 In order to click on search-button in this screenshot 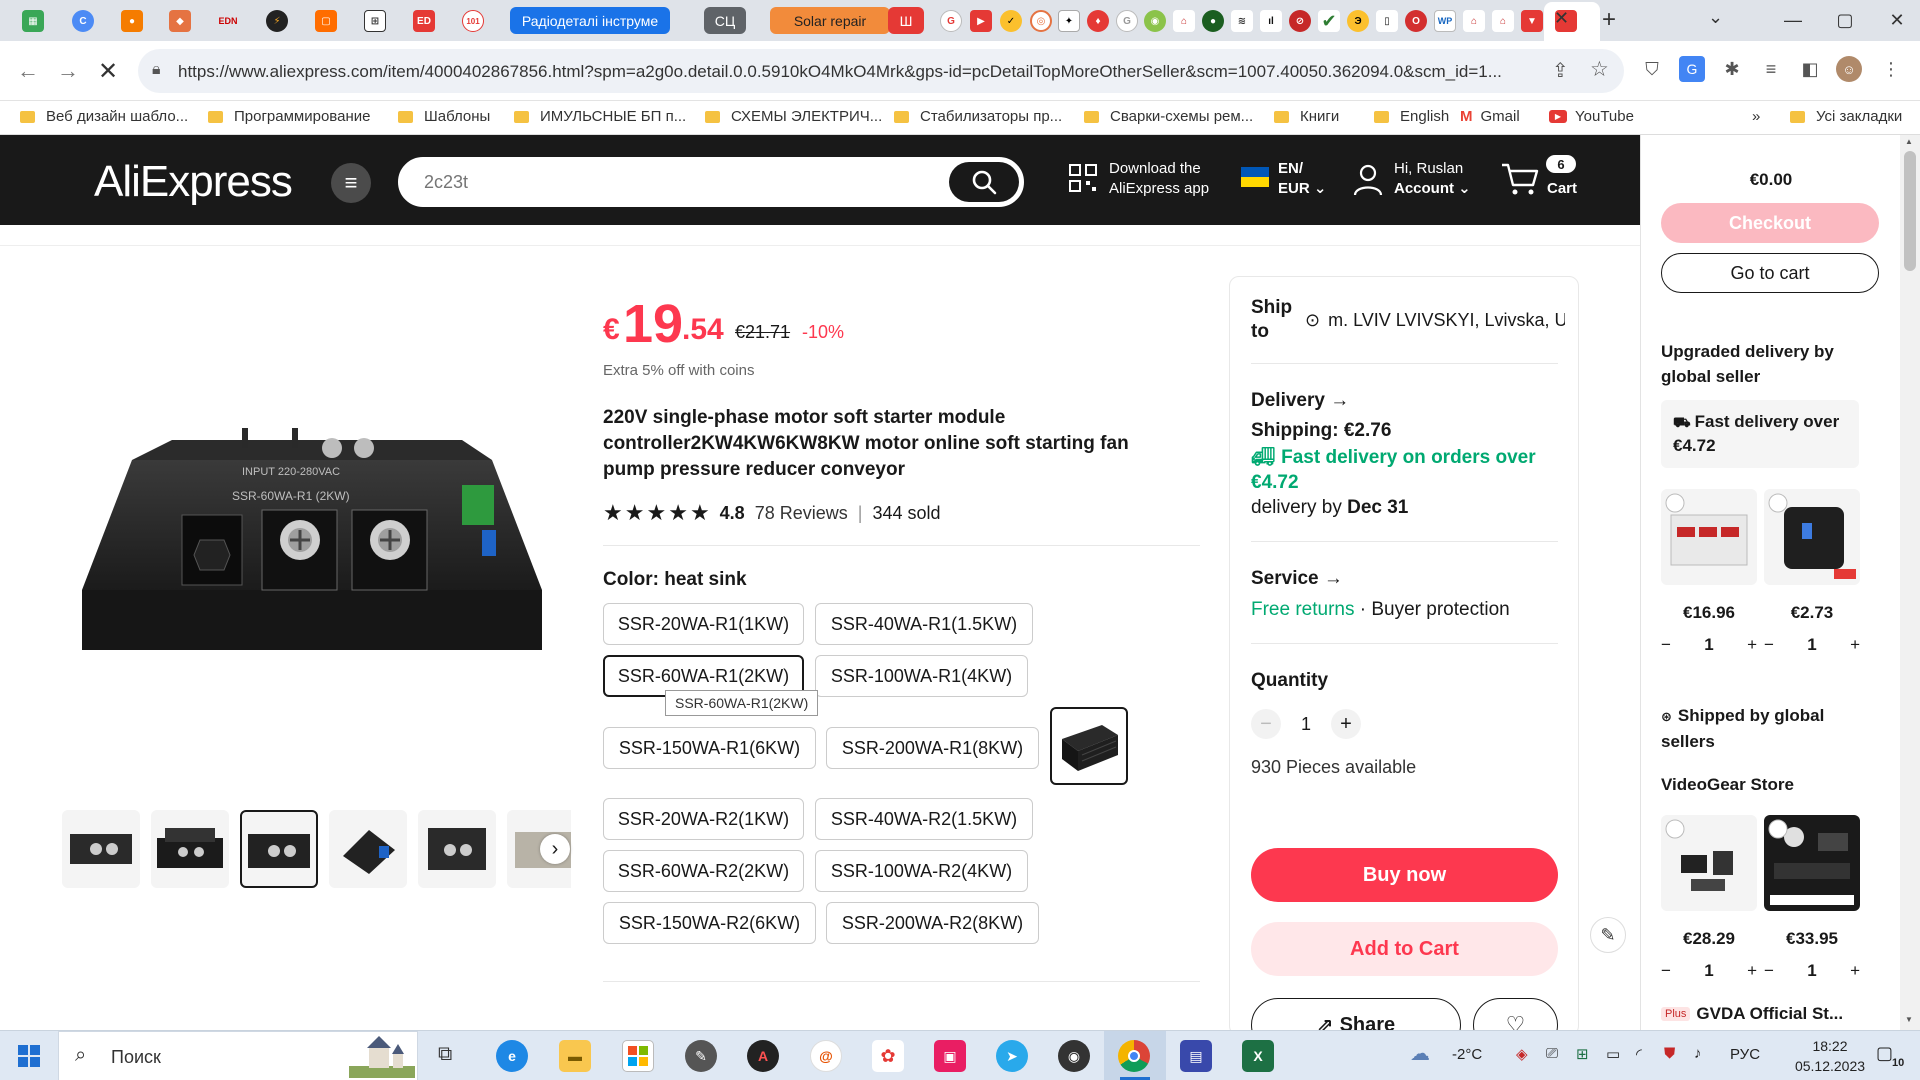, I will do `click(984, 182)`.